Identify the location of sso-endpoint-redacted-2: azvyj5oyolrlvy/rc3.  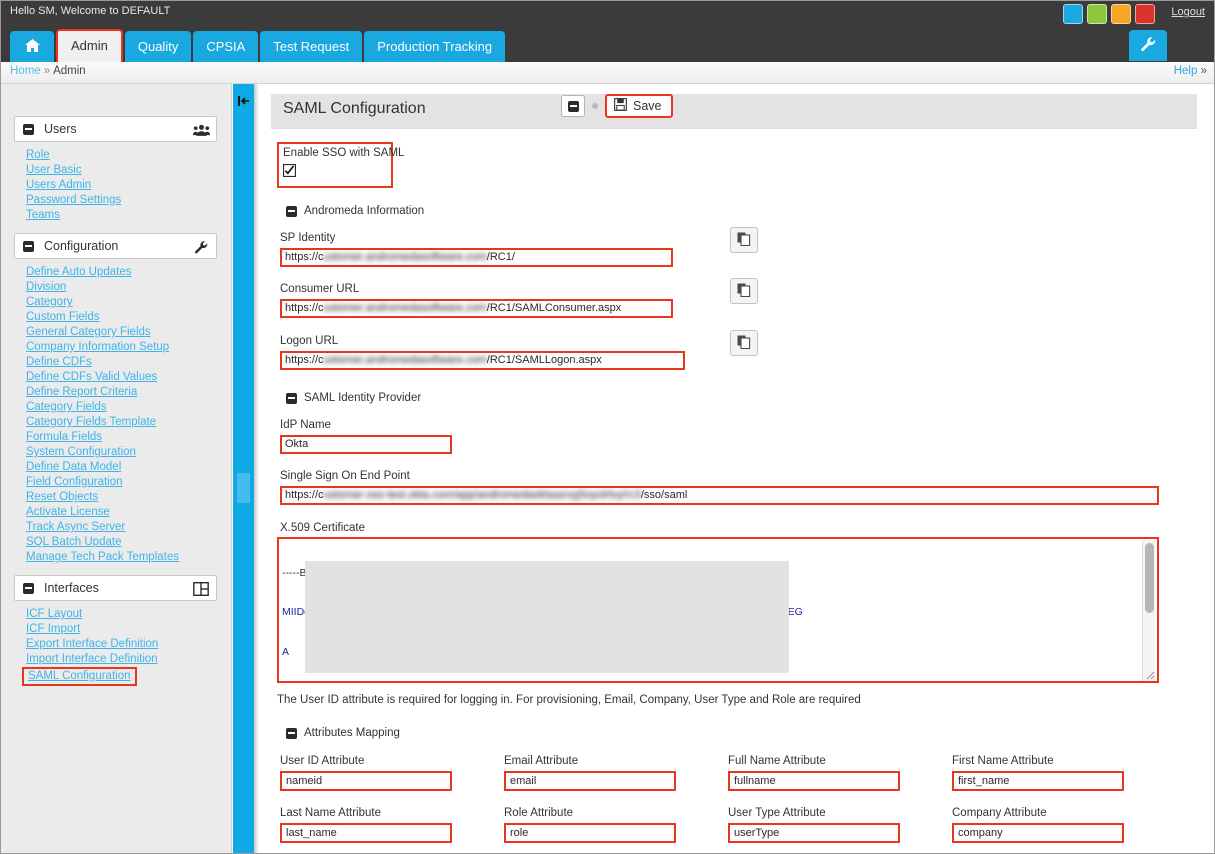
(597, 495).